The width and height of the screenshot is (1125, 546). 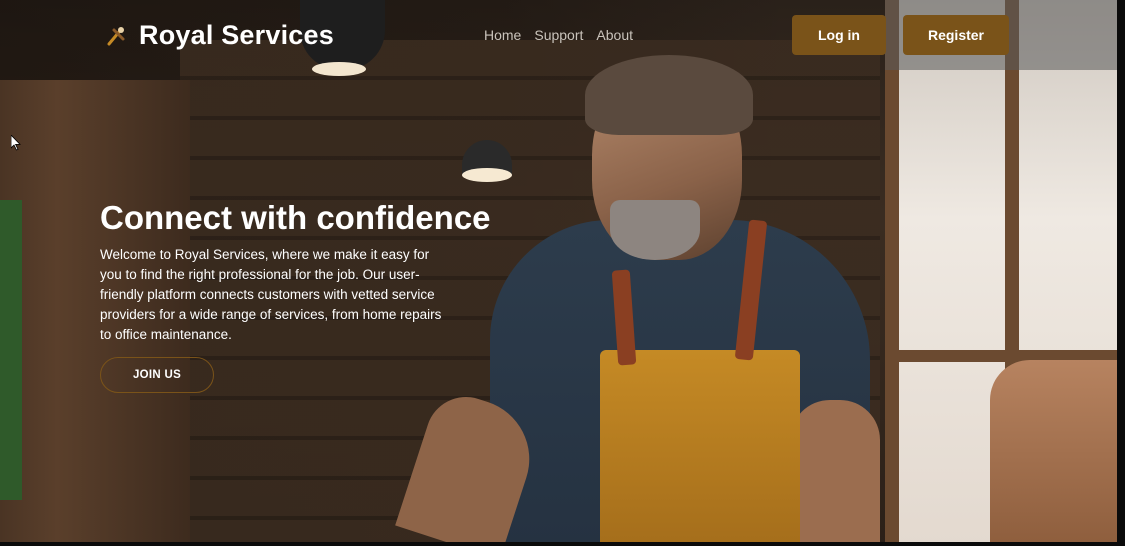 What do you see at coordinates (16, 143) in the screenshot?
I see `mouse-cursor-icon` at bounding box center [16, 143].